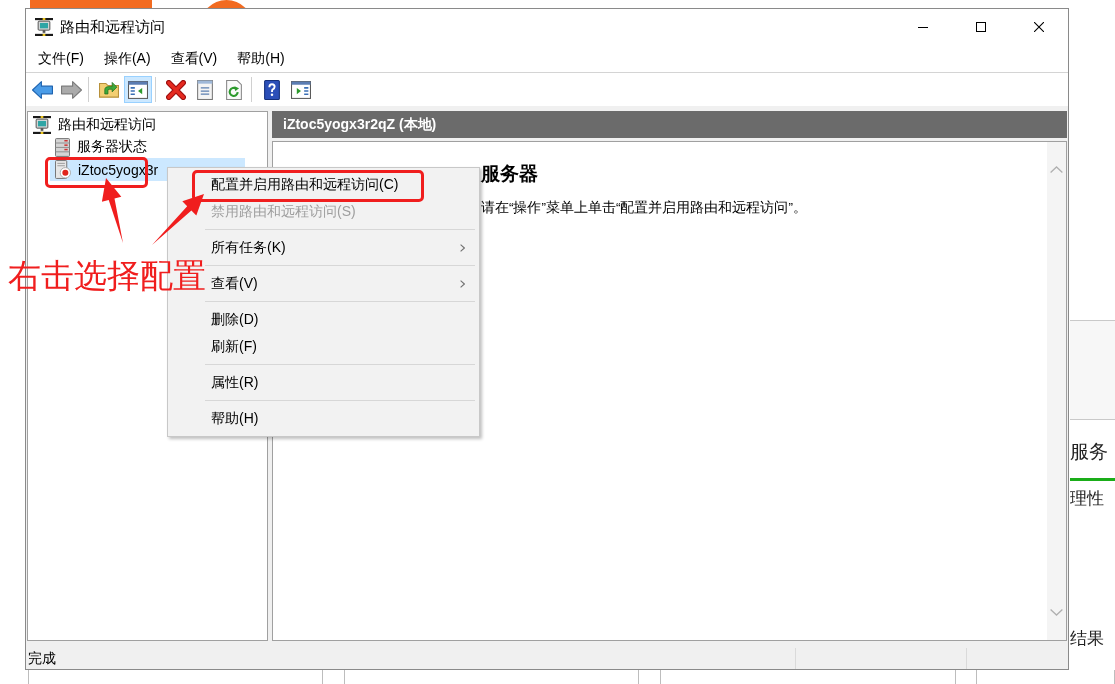 This screenshot has height=684, width=1115. I want to click on section-heading: 服务, so click(1089, 452).